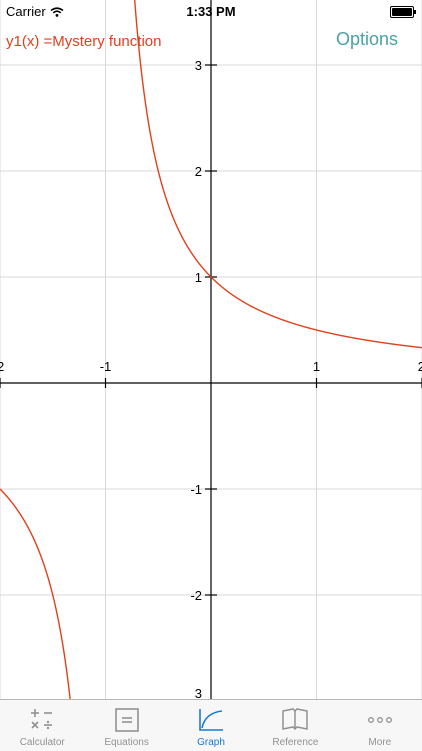 This screenshot has width=422, height=751. What do you see at coordinates (196, 489) in the screenshot?
I see `y-tick-label: -1` at bounding box center [196, 489].